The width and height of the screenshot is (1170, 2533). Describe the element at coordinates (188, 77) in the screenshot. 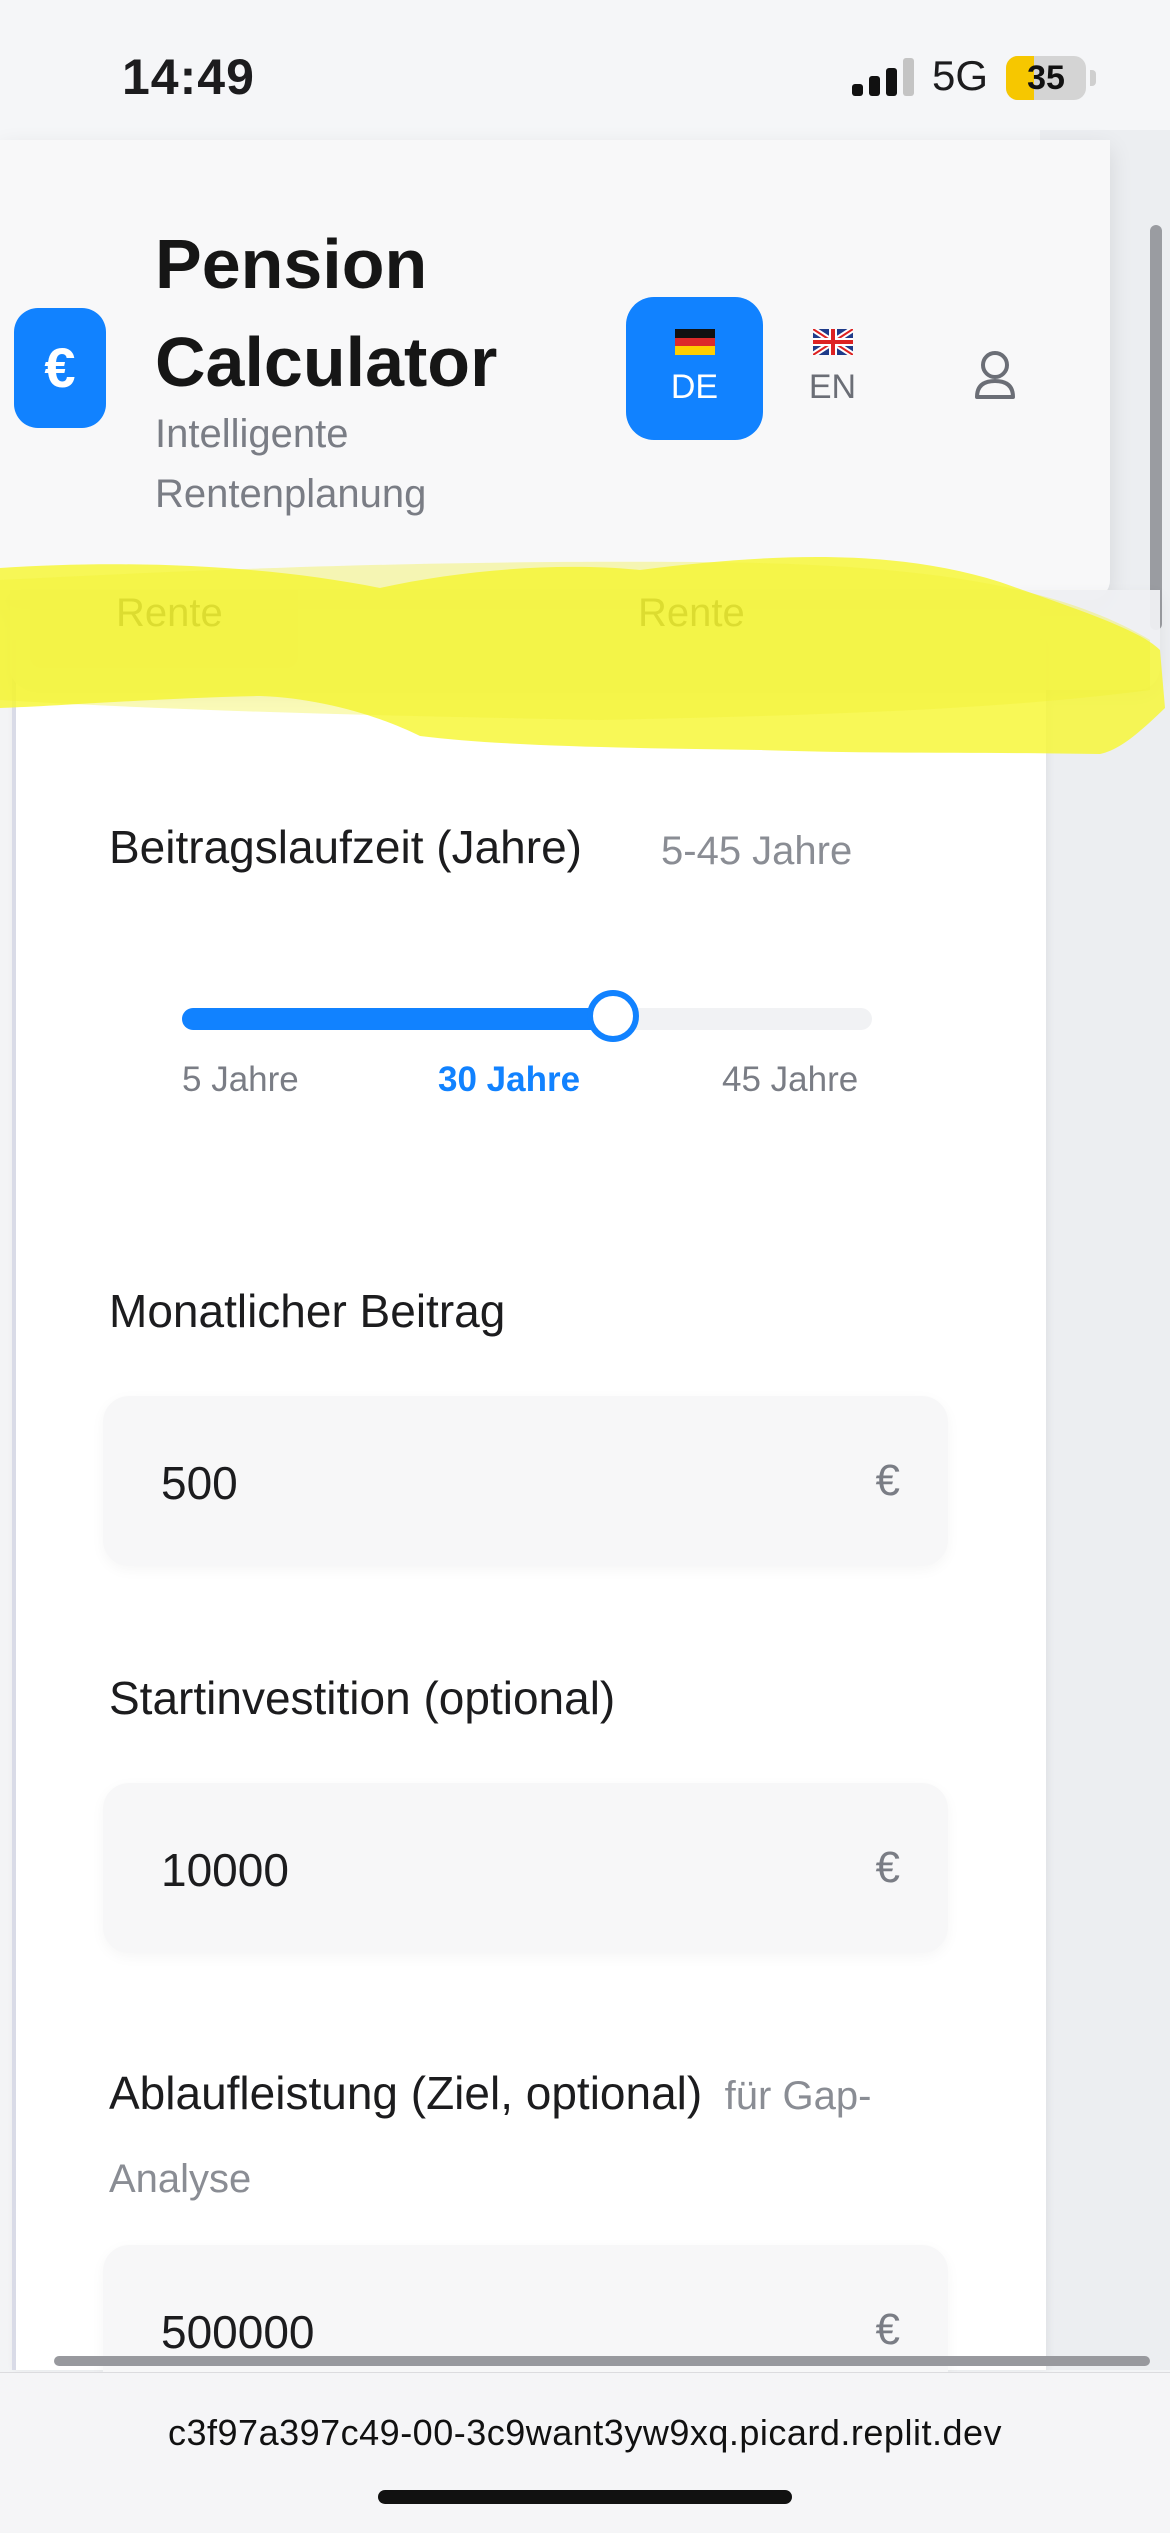

I see `status-time: 14:49` at that location.